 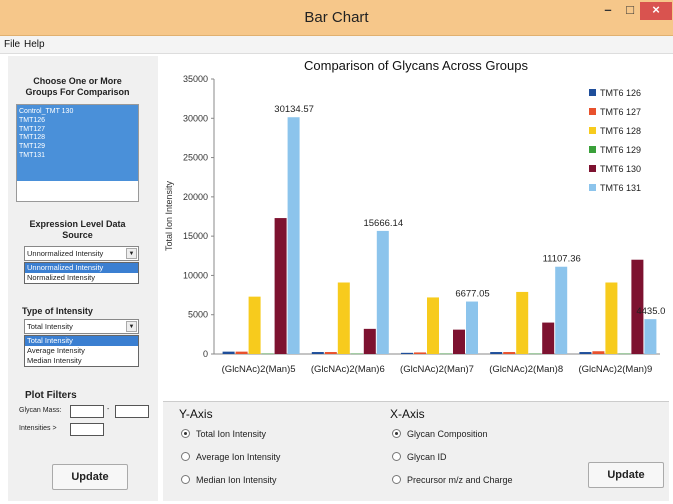 I want to click on expression-source-value: Unnormalized Intensity, so click(x=65, y=253).